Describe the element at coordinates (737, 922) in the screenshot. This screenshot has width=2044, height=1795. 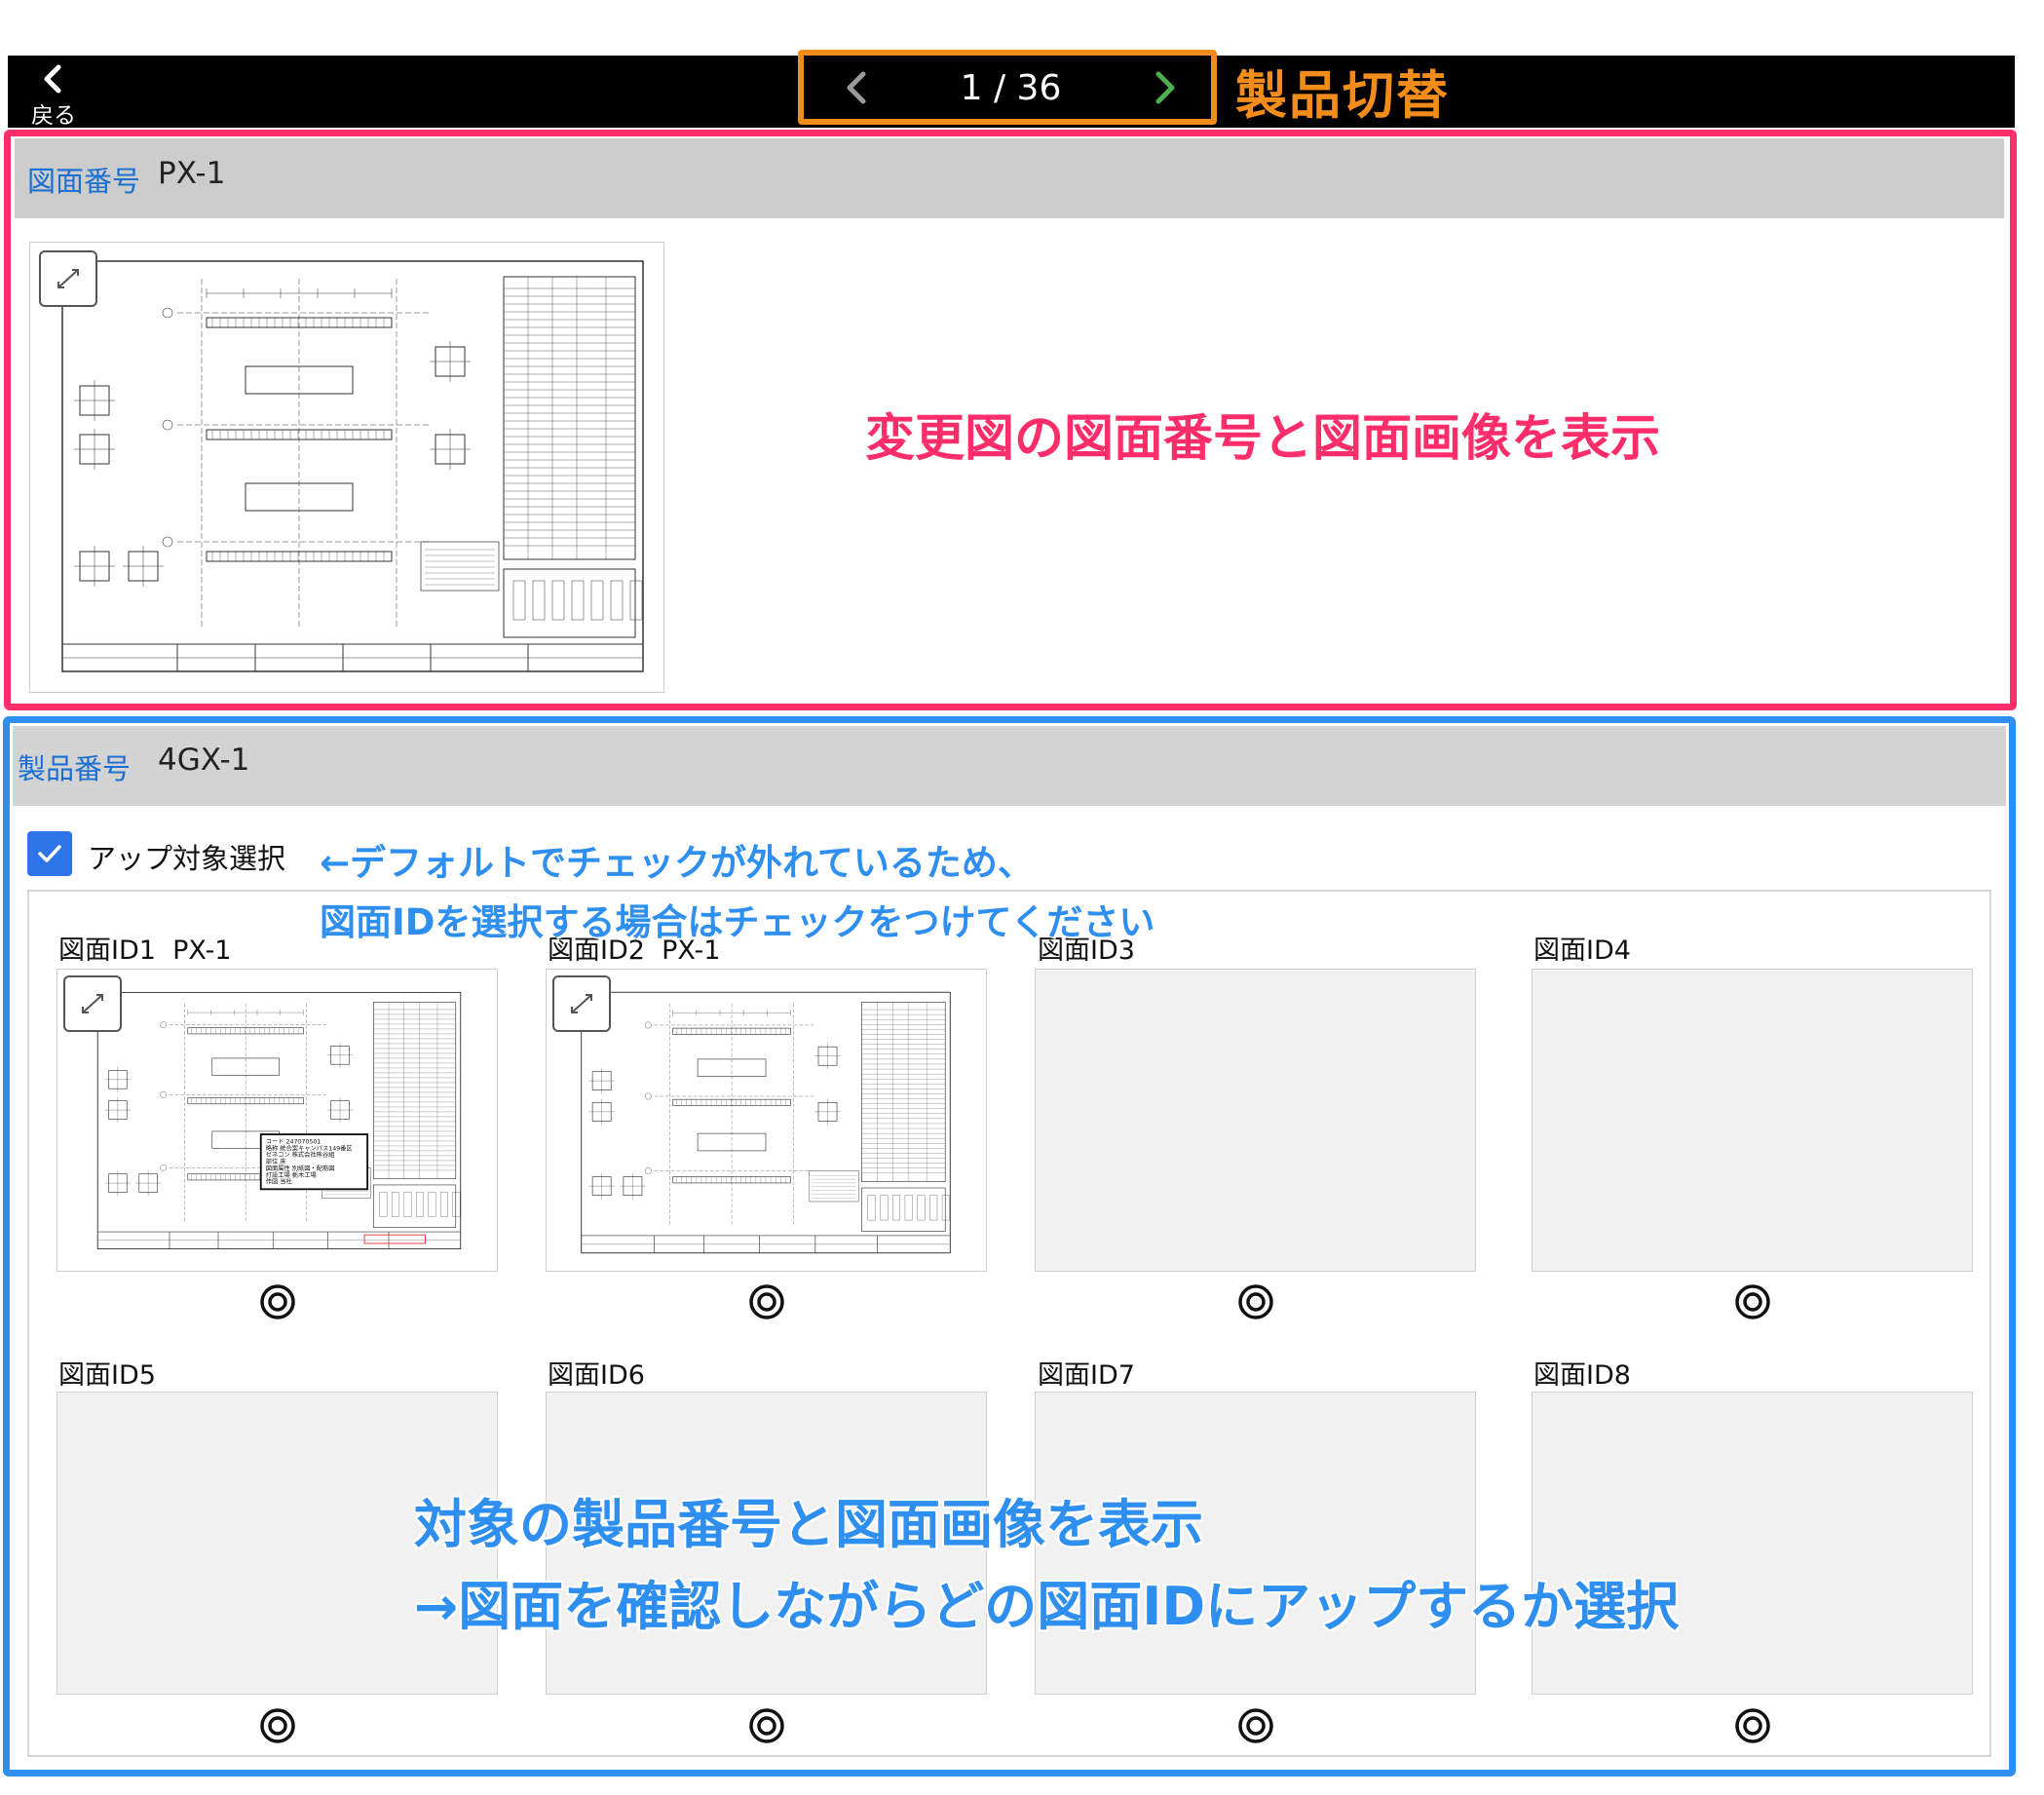
I see `checkbox-note-line-2: 図面IDを選択する場合はチェックをつけてください` at that location.